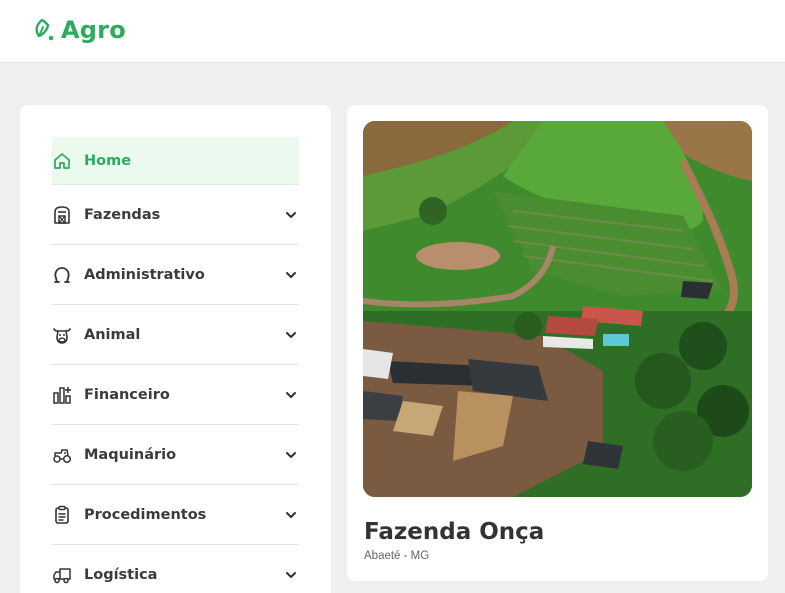  Describe the element at coordinates (62, 455) in the screenshot. I see `tractor-icon` at that location.